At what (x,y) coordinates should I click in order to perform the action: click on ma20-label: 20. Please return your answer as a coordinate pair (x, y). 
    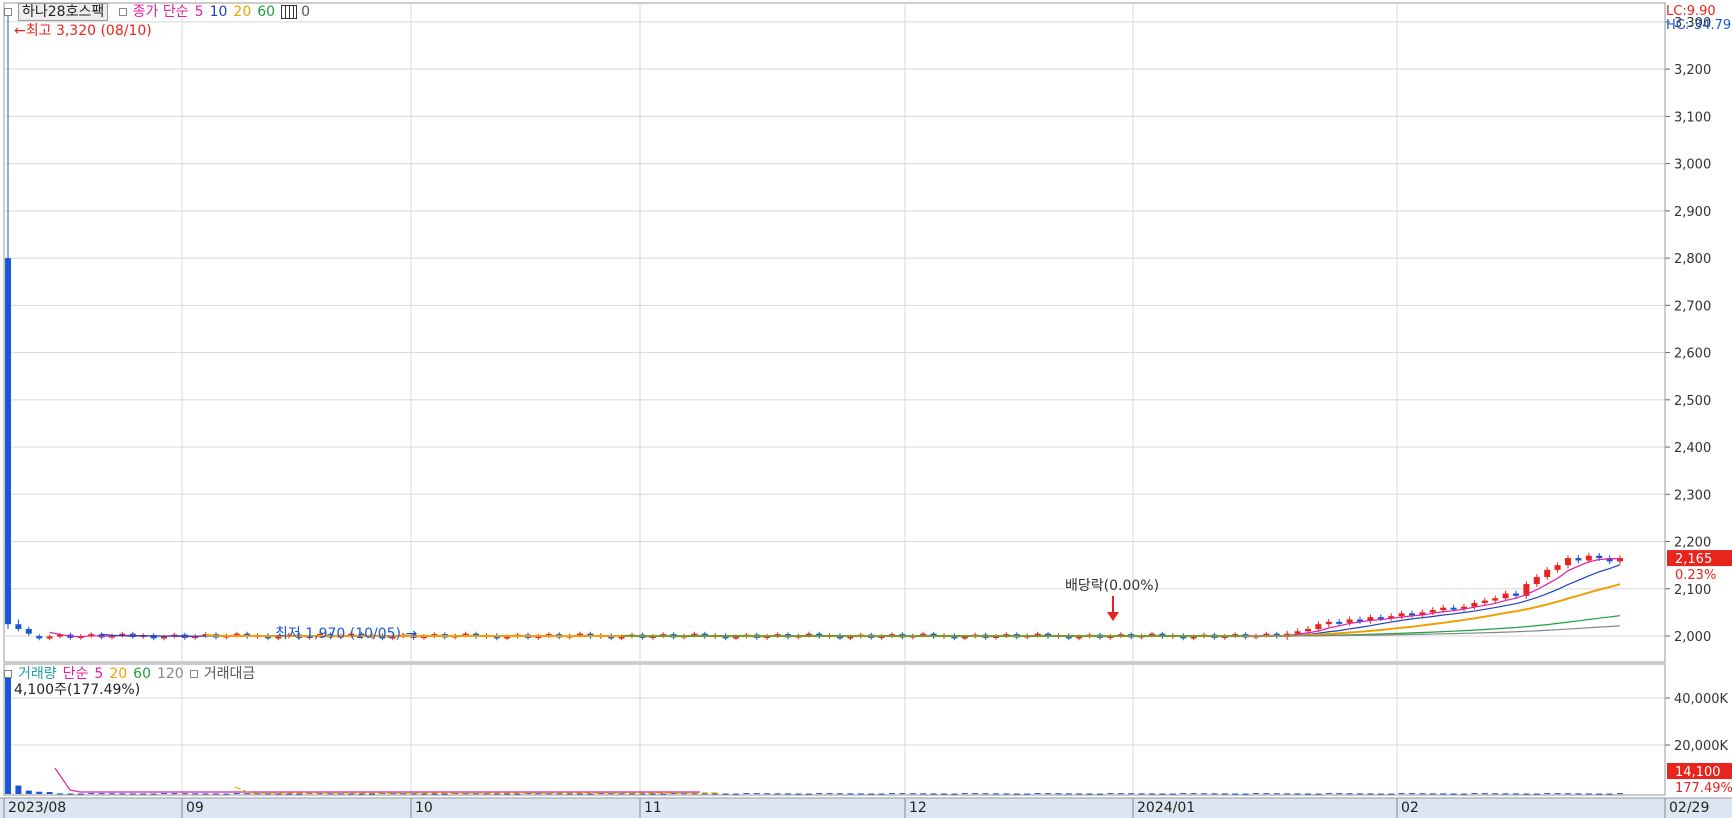
    Looking at the image, I should click on (242, 12).